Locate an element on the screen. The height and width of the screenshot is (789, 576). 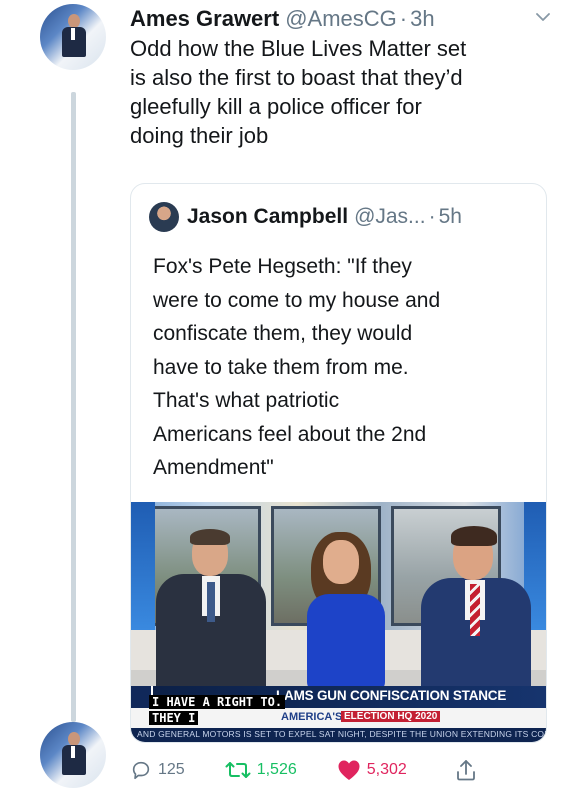
retweet-count: 1,526 is located at coordinates (276, 769).